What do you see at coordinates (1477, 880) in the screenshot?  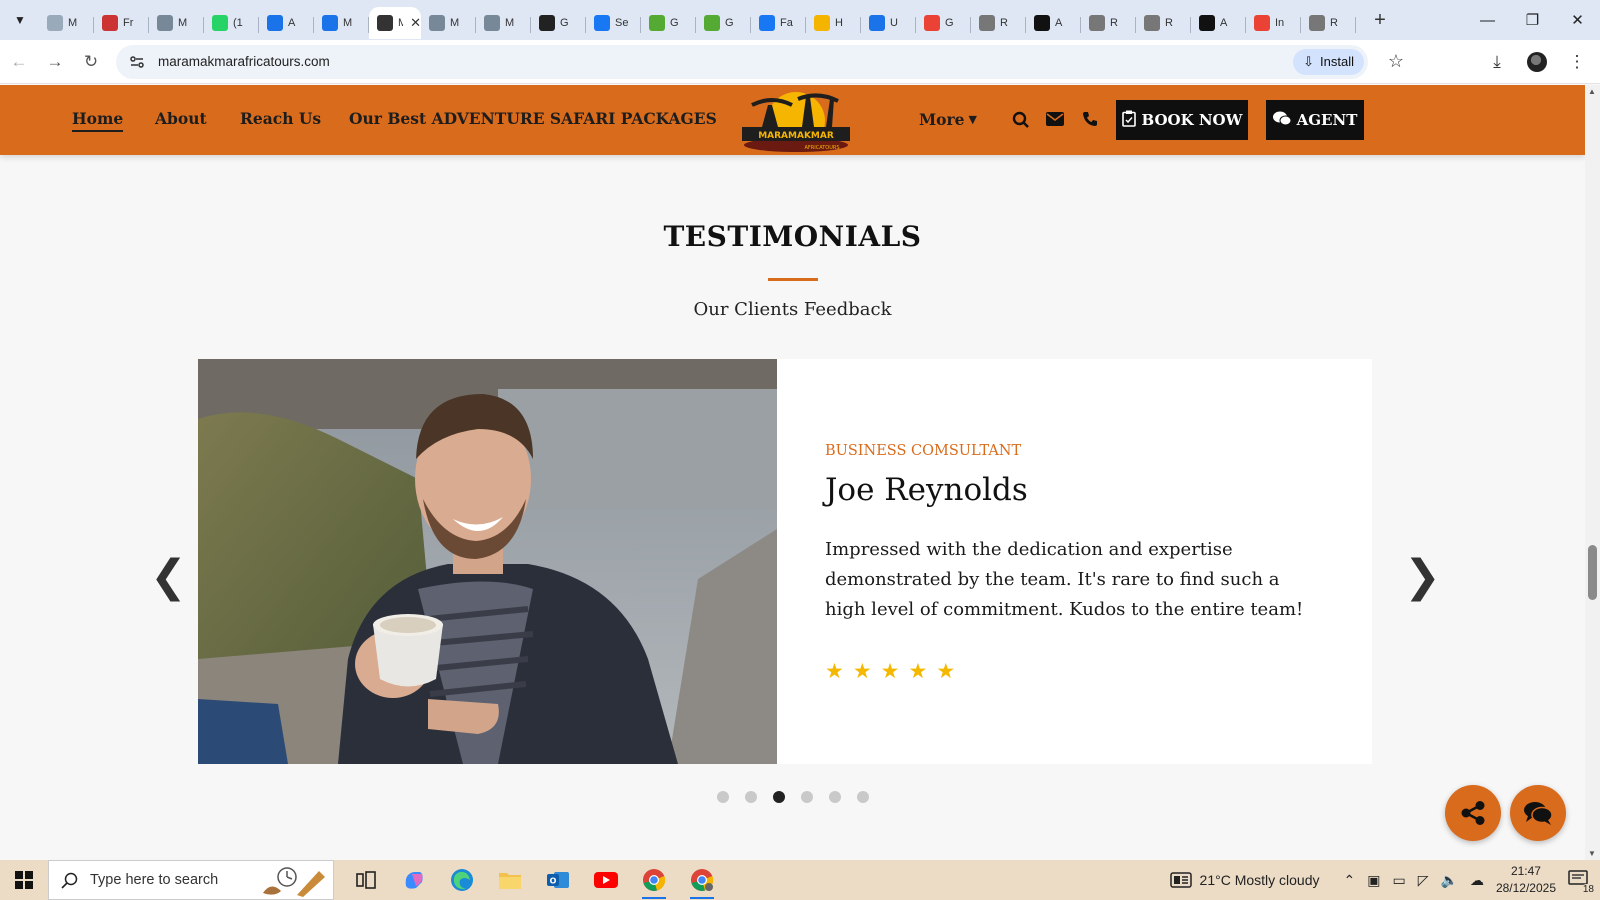 I see `onedrive-icon: ☁` at bounding box center [1477, 880].